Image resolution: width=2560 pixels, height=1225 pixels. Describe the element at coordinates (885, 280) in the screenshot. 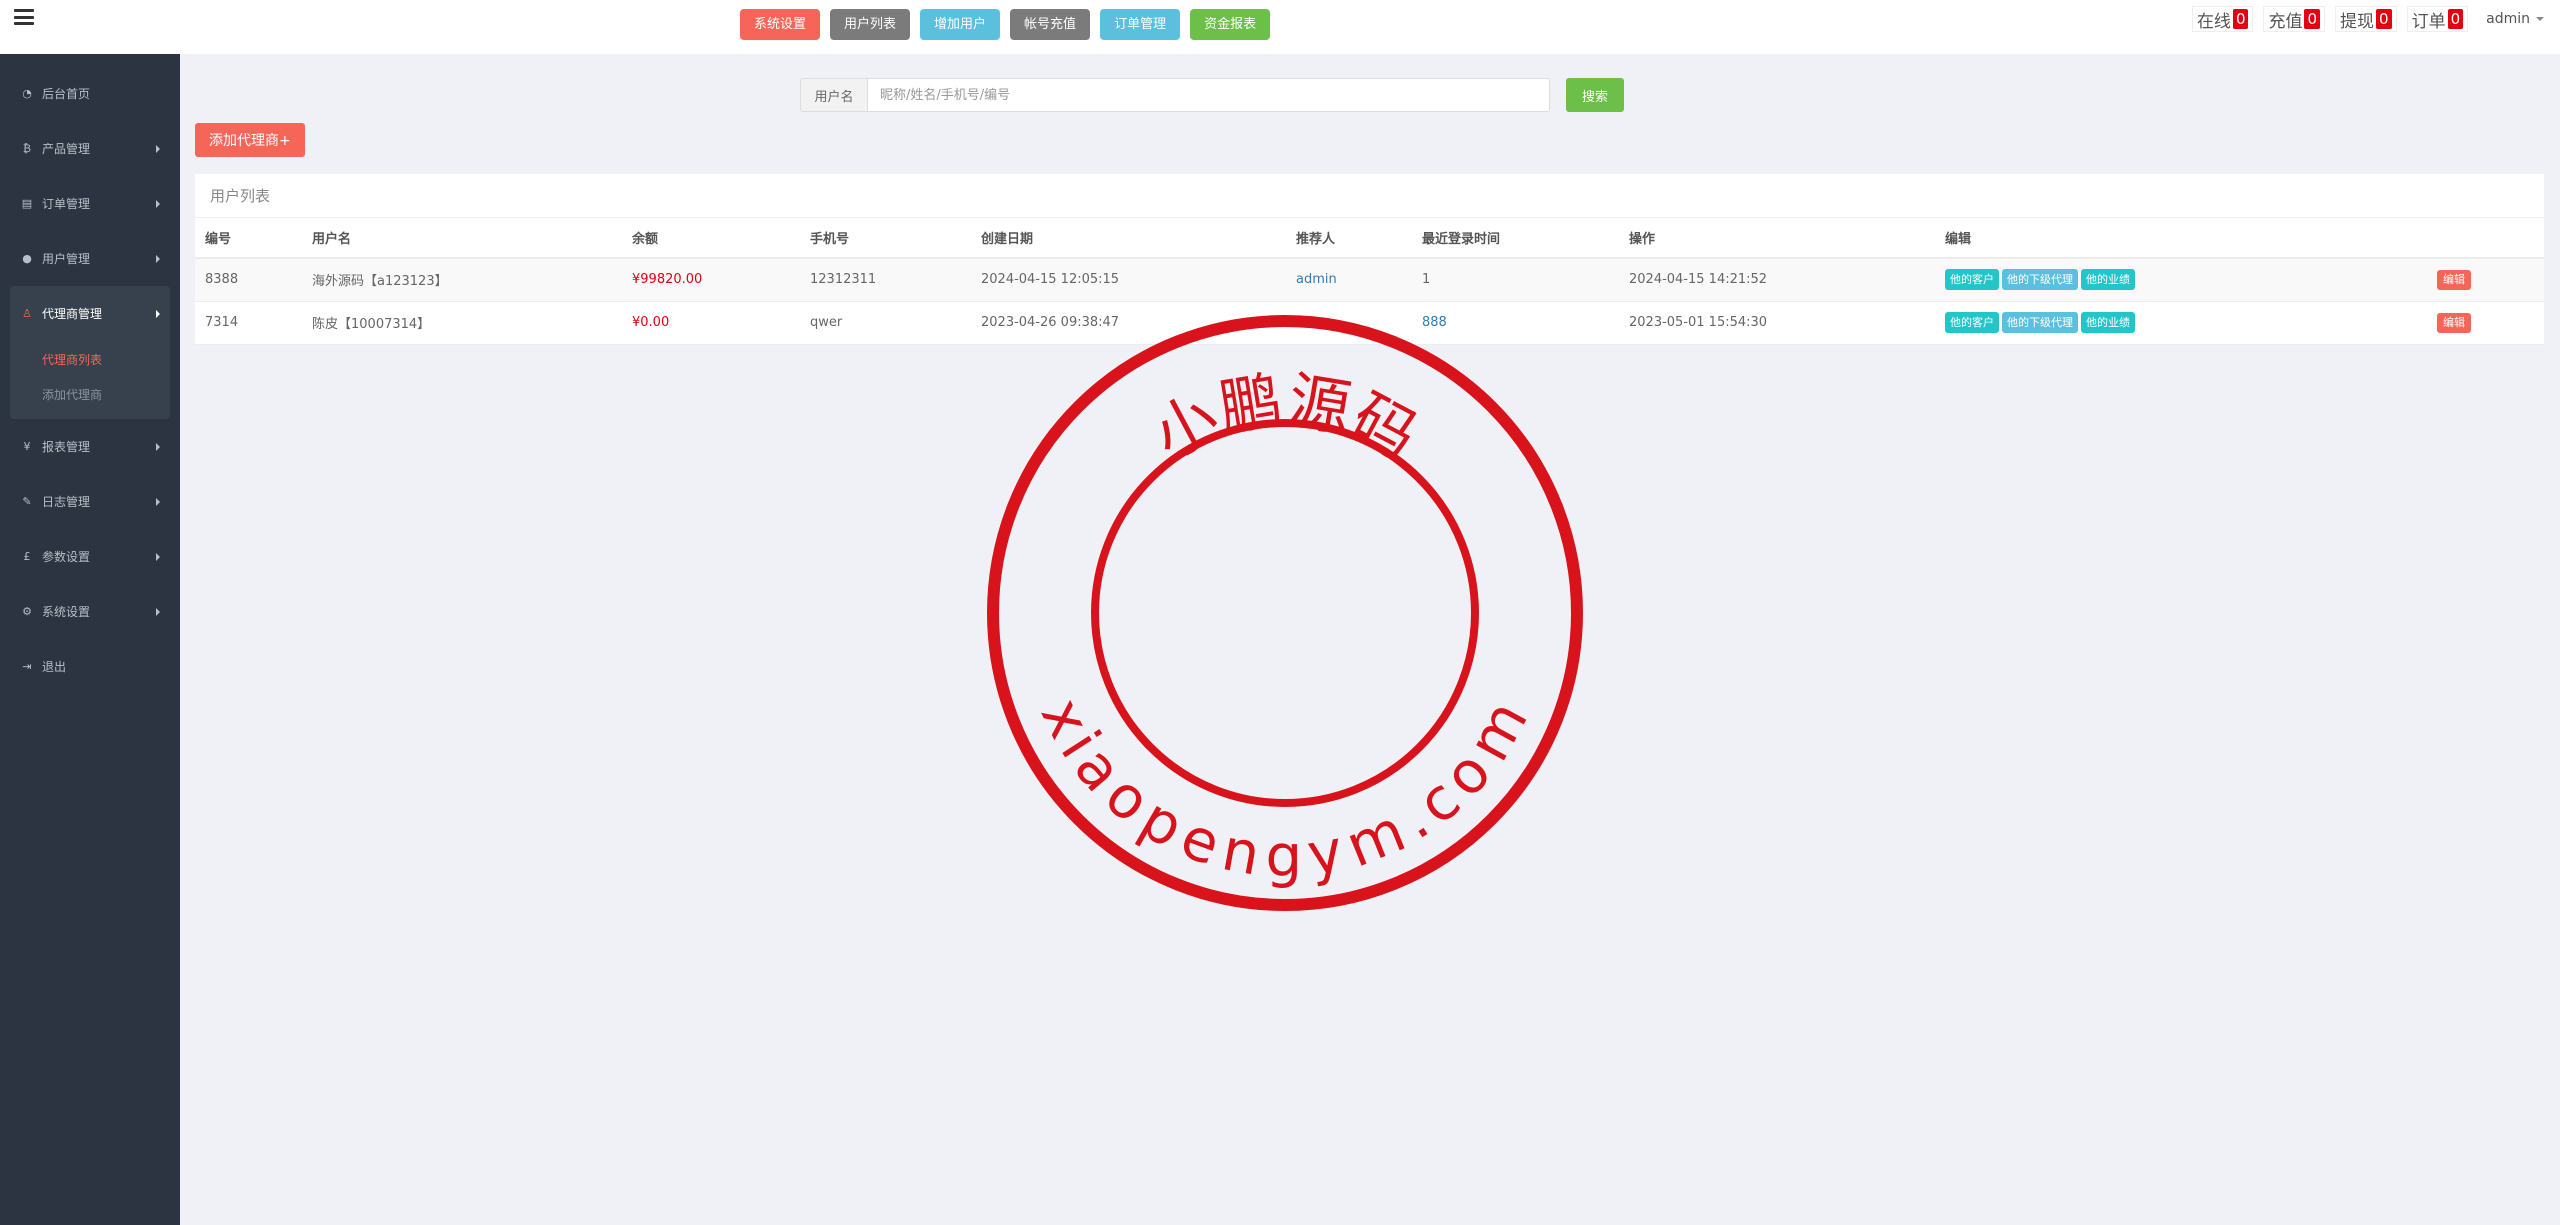

I see `cell-phone: 12312311` at that location.